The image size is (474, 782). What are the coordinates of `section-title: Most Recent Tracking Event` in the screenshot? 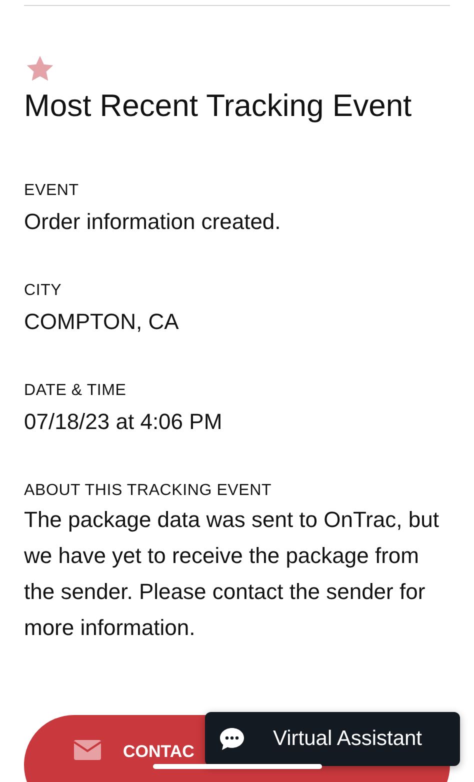 It's located at (237, 91).